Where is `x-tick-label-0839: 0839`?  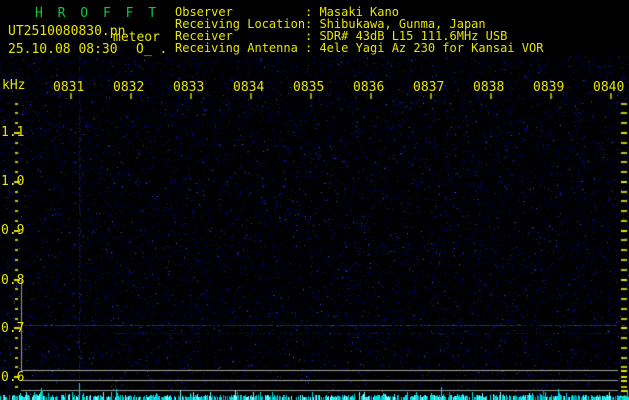 x-tick-label-0839: 0839 is located at coordinates (549, 87).